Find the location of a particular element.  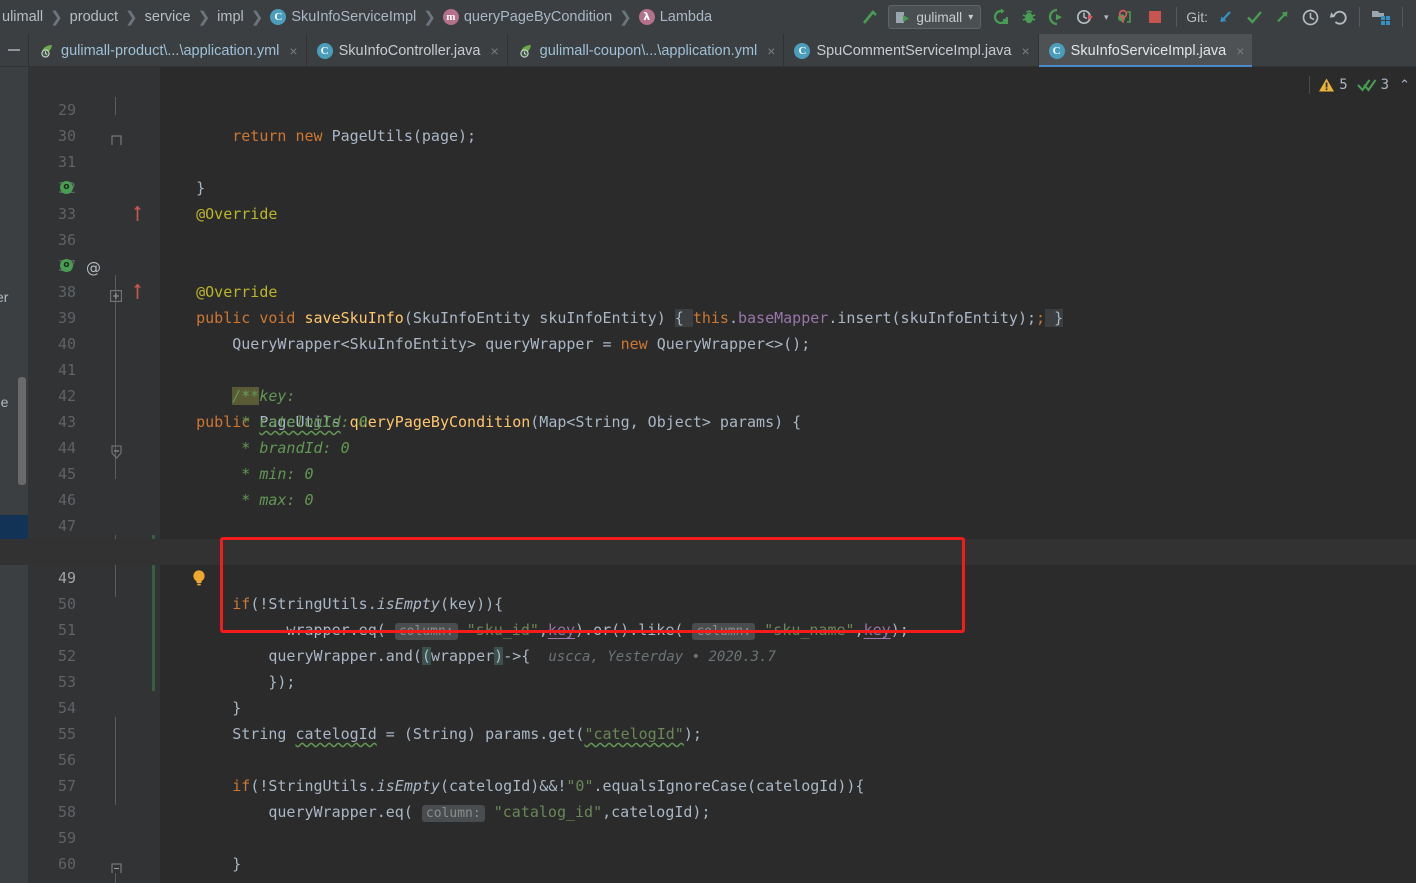

inspection-widget: 5 3 ⌃ is located at coordinates (1359, 85).